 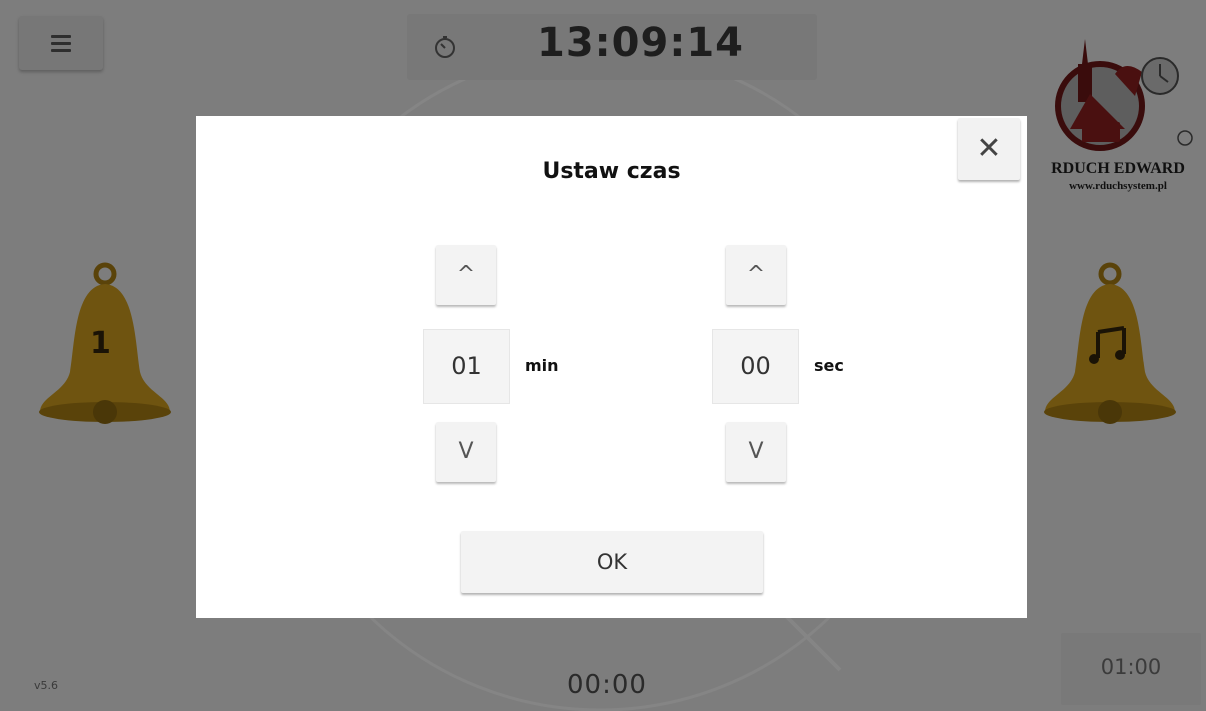 I want to click on seconds-down-button: V, so click(x=756, y=452).